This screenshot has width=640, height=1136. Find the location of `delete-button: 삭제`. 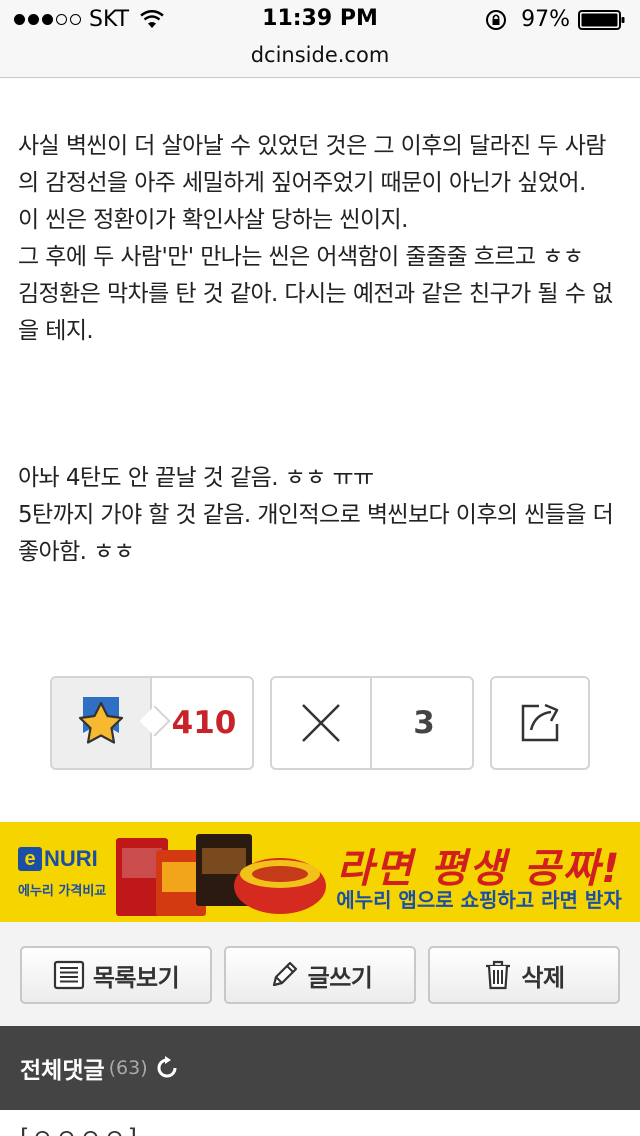

delete-button: 삭제 is located at coordinates (524, 975).